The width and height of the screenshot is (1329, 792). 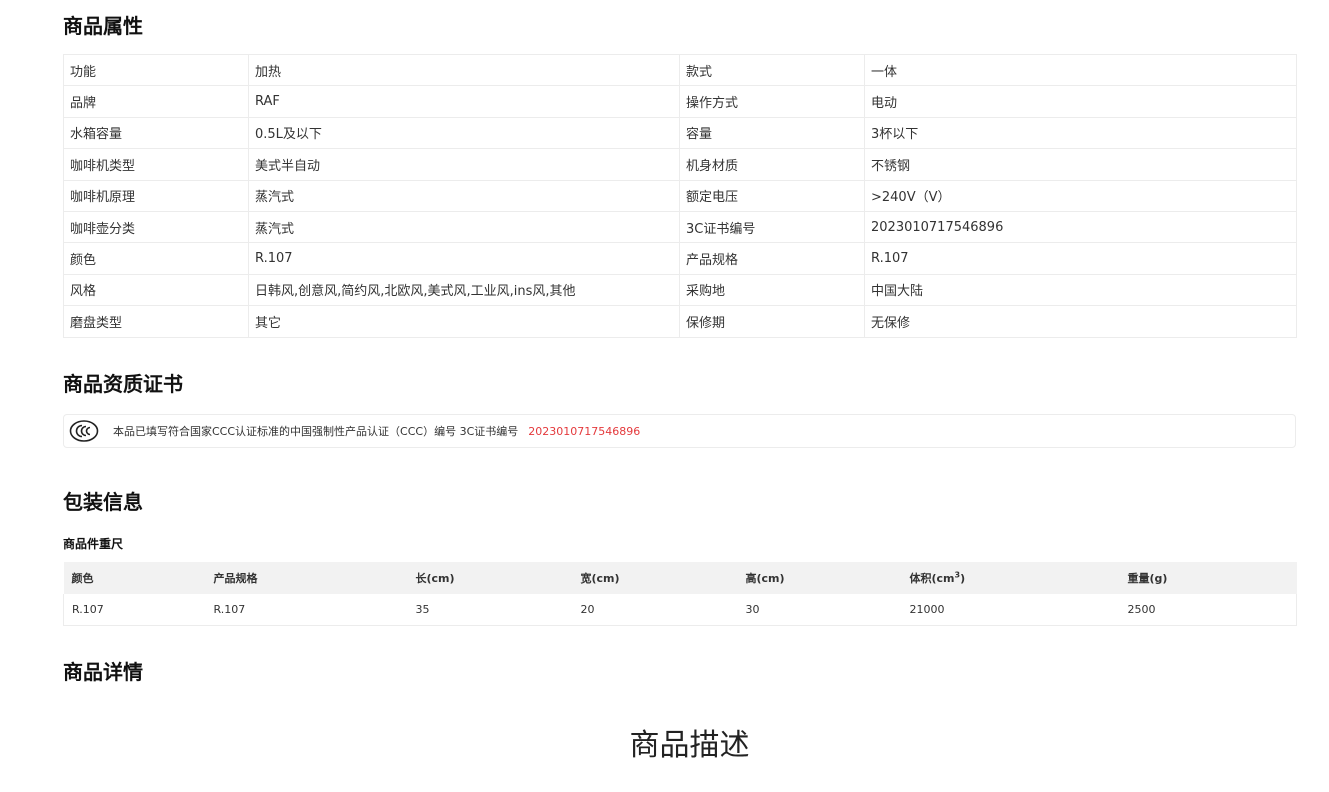 I want to click on attribute-key: 额定电压, so click(x=772, y=195).